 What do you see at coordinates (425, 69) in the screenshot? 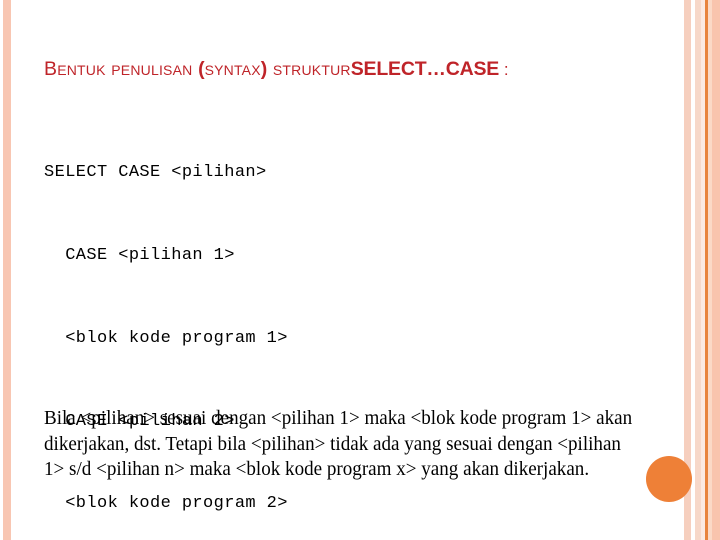
I see `title-segment-keyword: SELECT…CASE` at bounding box center [425, 69].